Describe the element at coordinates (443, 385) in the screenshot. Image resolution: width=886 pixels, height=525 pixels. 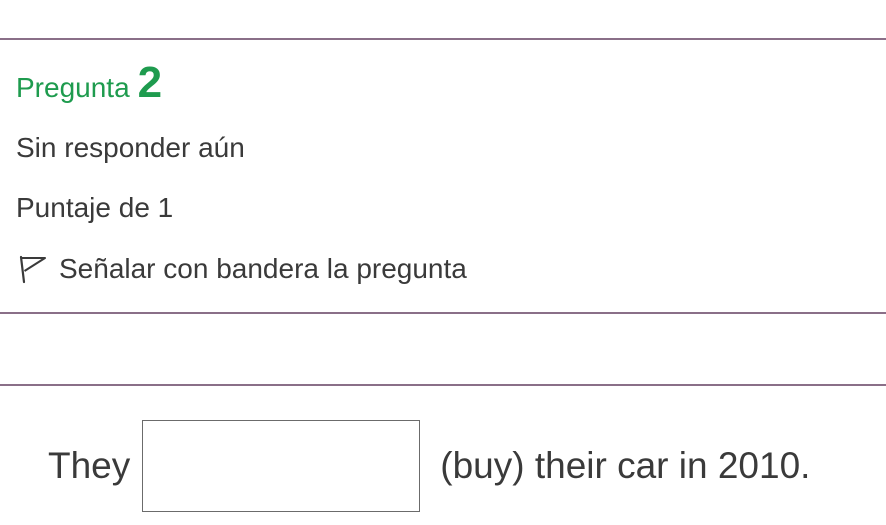
I see `content-divider` at that location.